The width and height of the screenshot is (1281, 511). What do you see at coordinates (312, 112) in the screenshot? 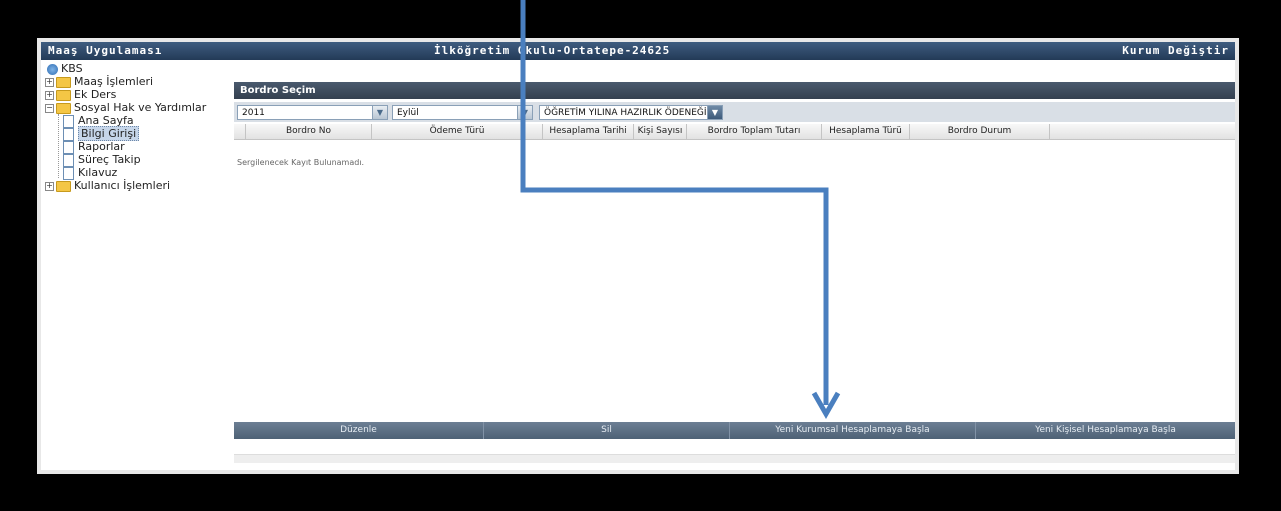
I see `year-select: 2011 ▼` at bounding box center [312, 112].